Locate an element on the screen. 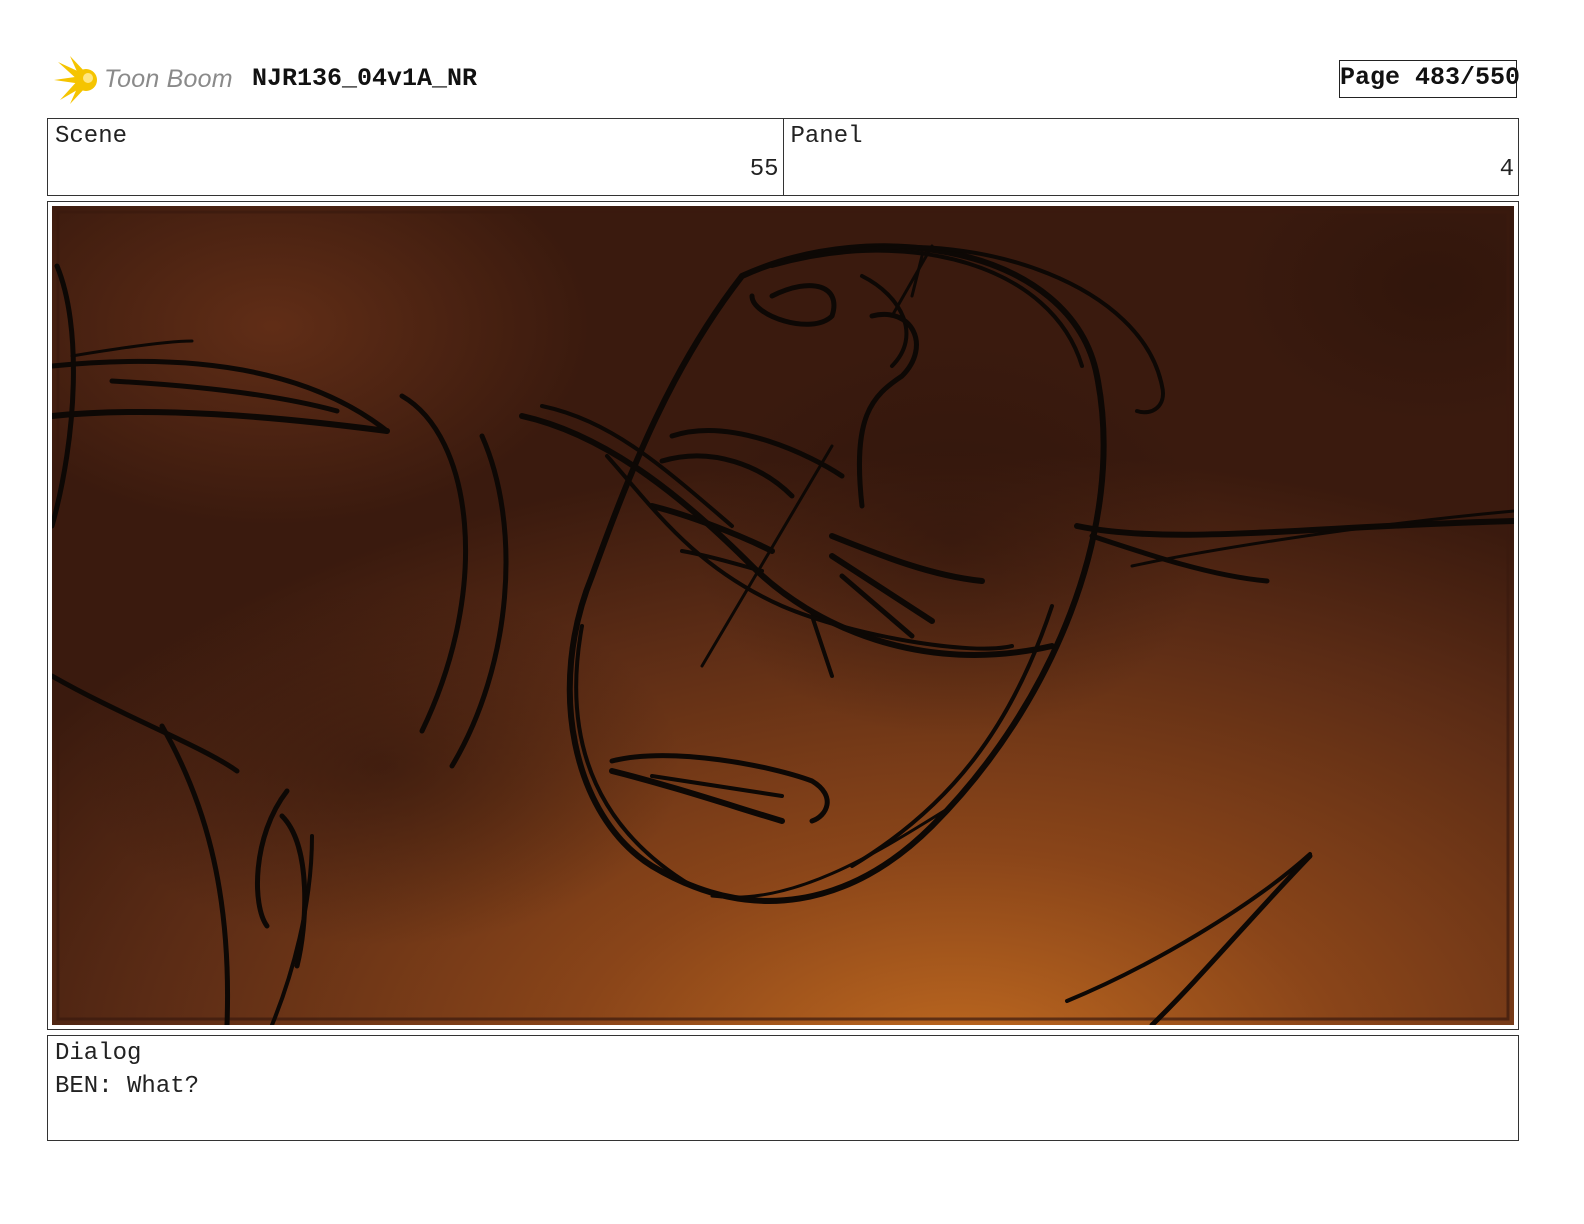 This screenshot has height=1224, width=1584. toon-boom-logo: Toon Boom is located at coordinates (147, 80).